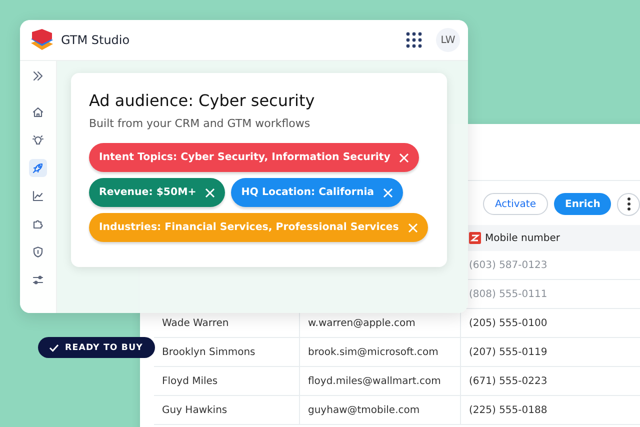 This screenshot has width=640, height=427. What do you see at coordinates (362, 323) in the screenshot?
I see `table-cell: w.warren@apple.com` at bounding box center [362, 323].